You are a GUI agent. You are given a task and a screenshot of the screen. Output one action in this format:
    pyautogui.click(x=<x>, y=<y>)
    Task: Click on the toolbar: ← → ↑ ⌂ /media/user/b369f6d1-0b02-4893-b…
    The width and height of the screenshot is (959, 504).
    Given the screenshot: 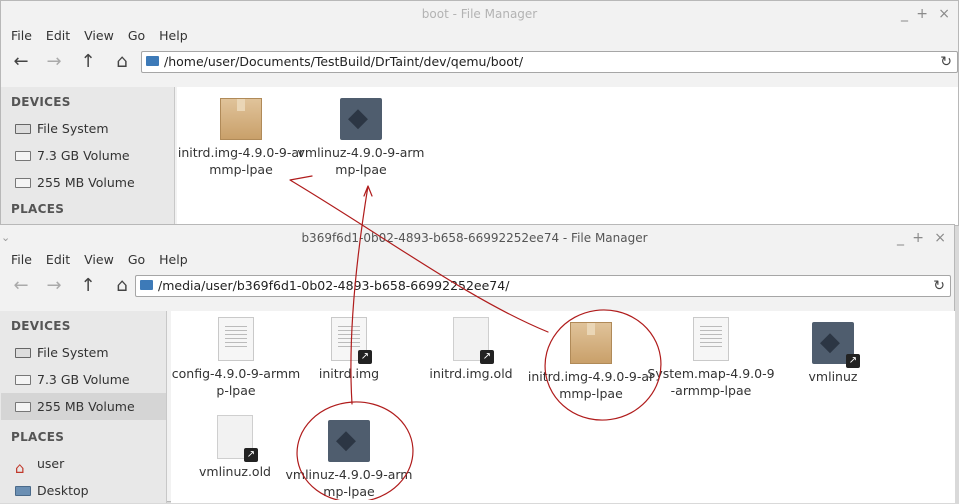 What is the action you would take?
    pyautogui.click(x=477, y=287)
    